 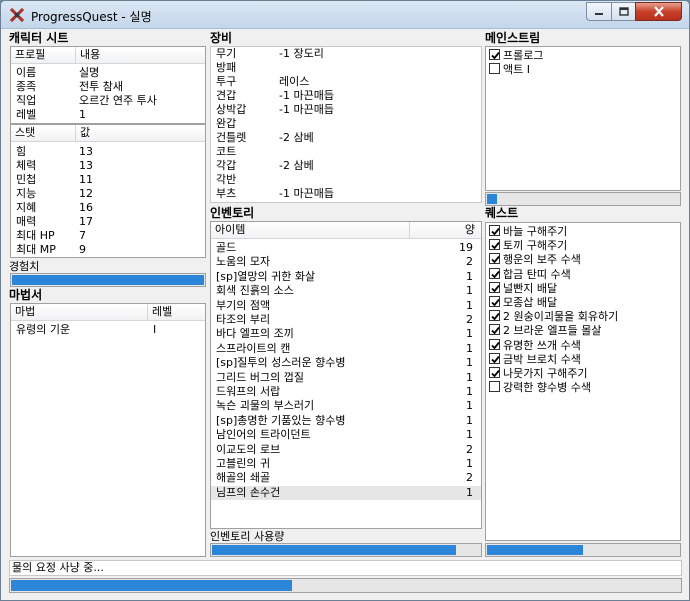 What do you see at coordinates (346, 194) in the screenshot?
I see `equipment-row: 부츠 -1 마끈매듭` at bounding box center [346, 194].